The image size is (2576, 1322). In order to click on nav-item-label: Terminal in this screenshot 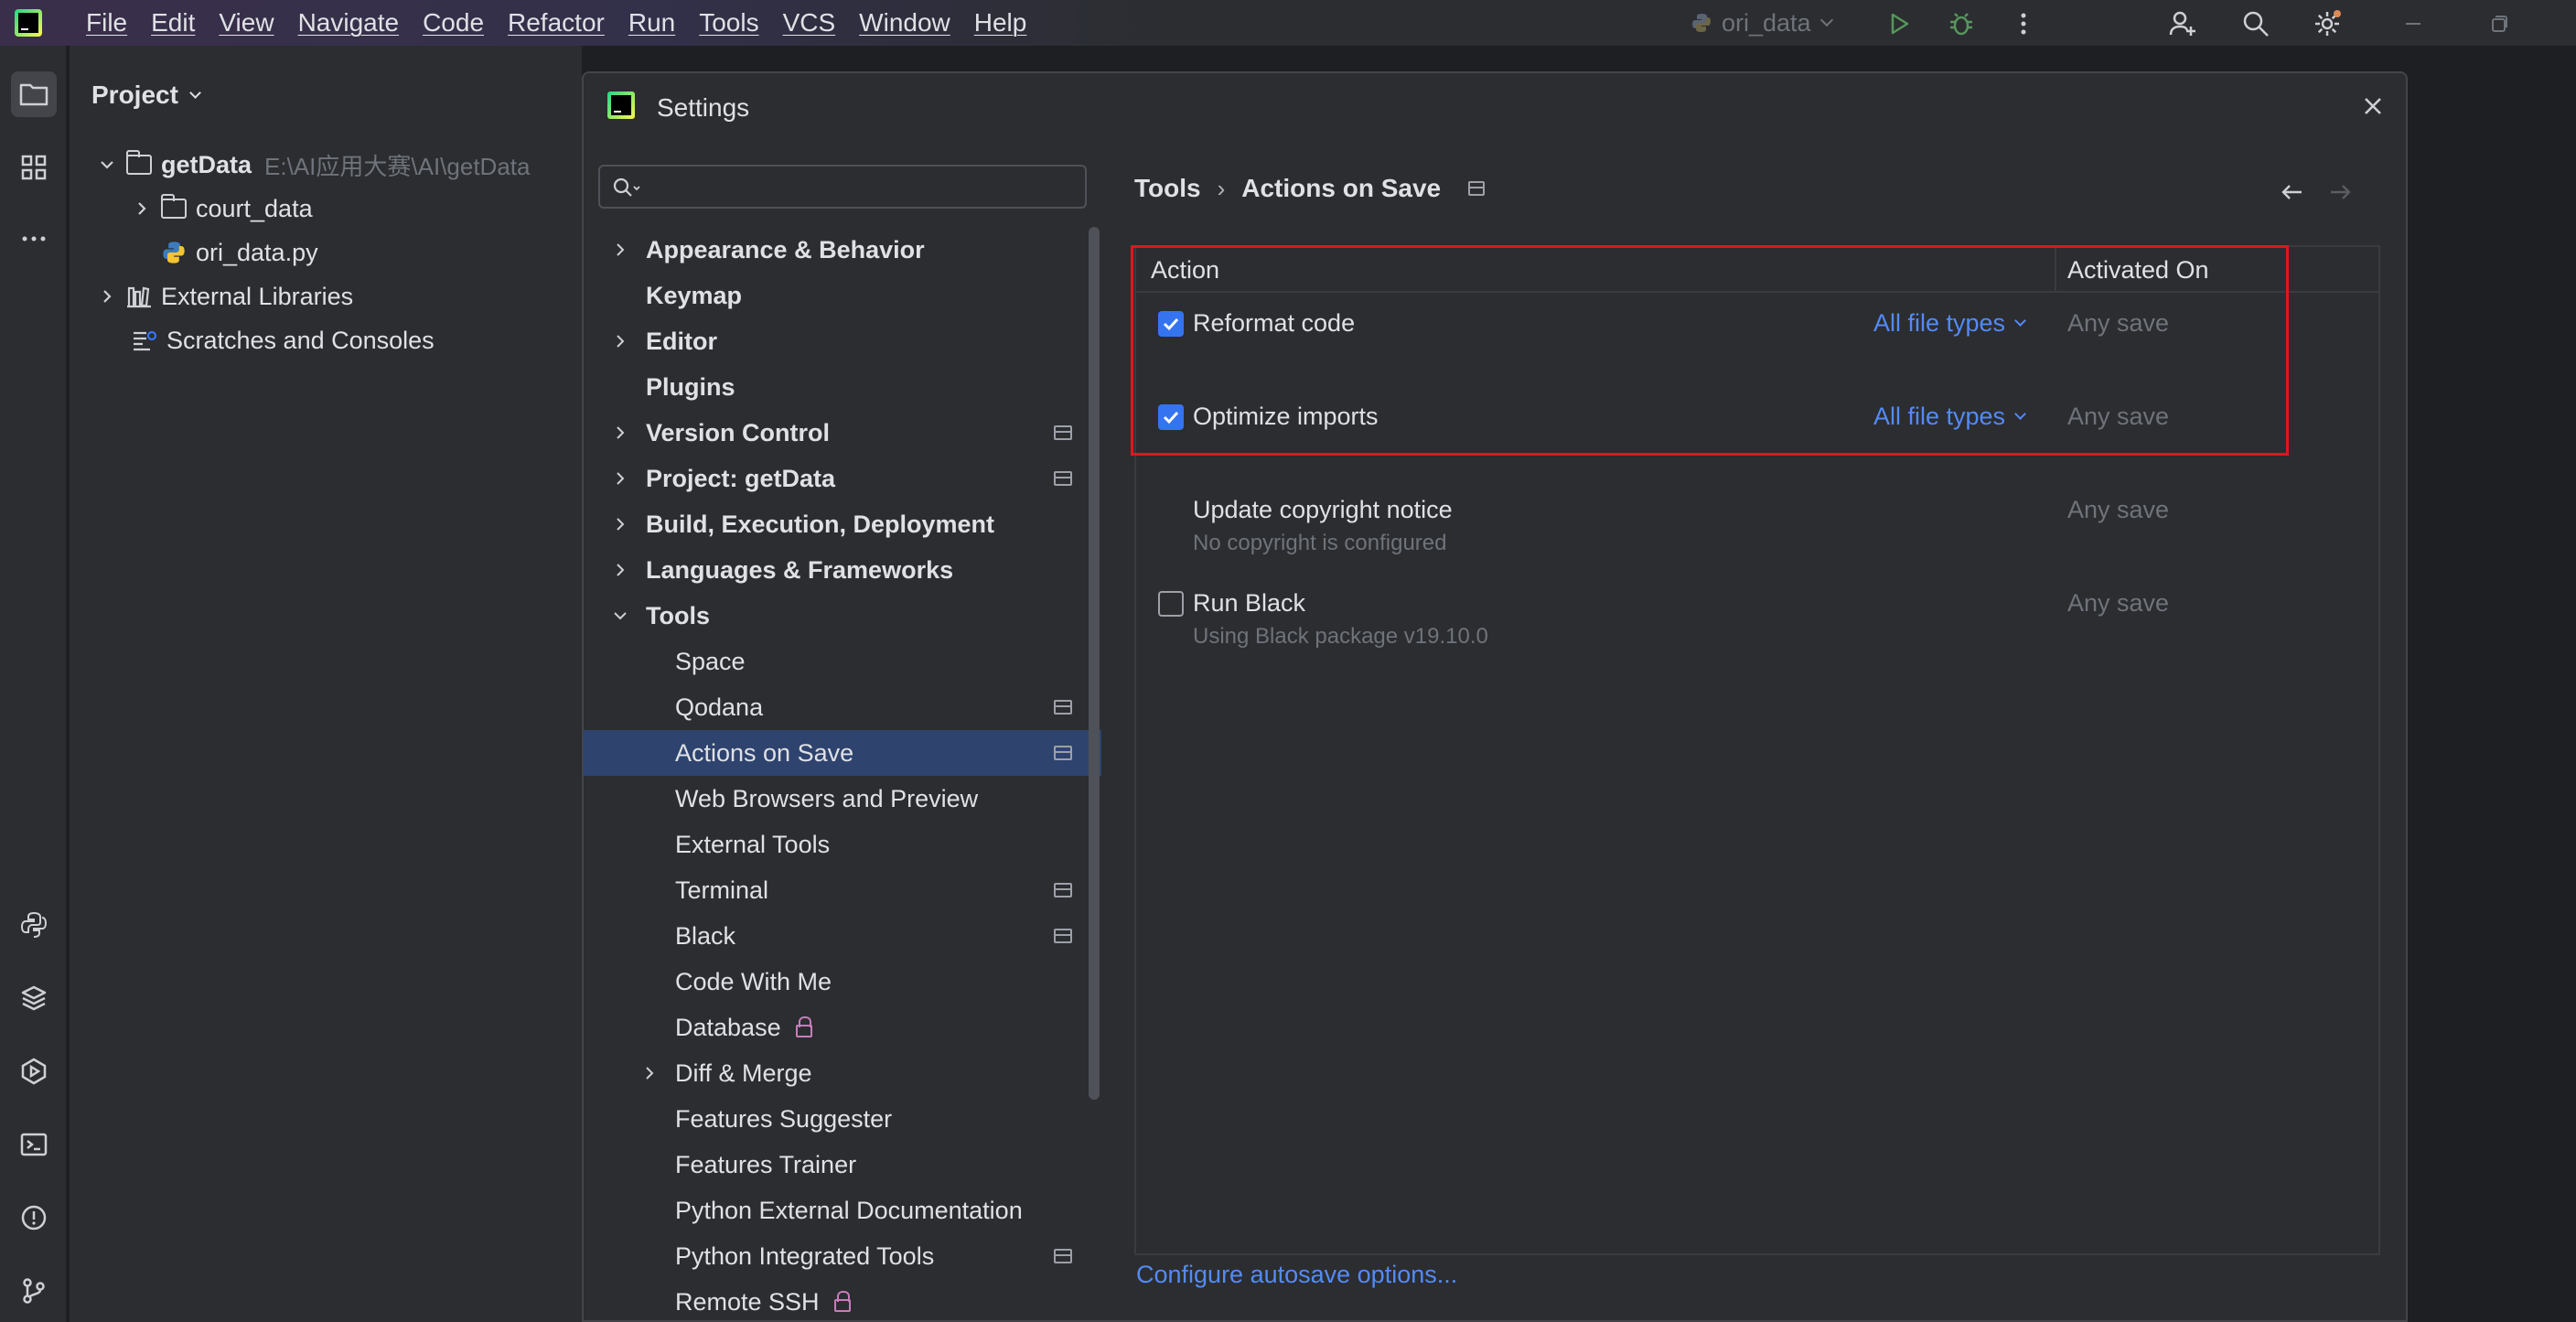, I will do `click(722, 890)`.